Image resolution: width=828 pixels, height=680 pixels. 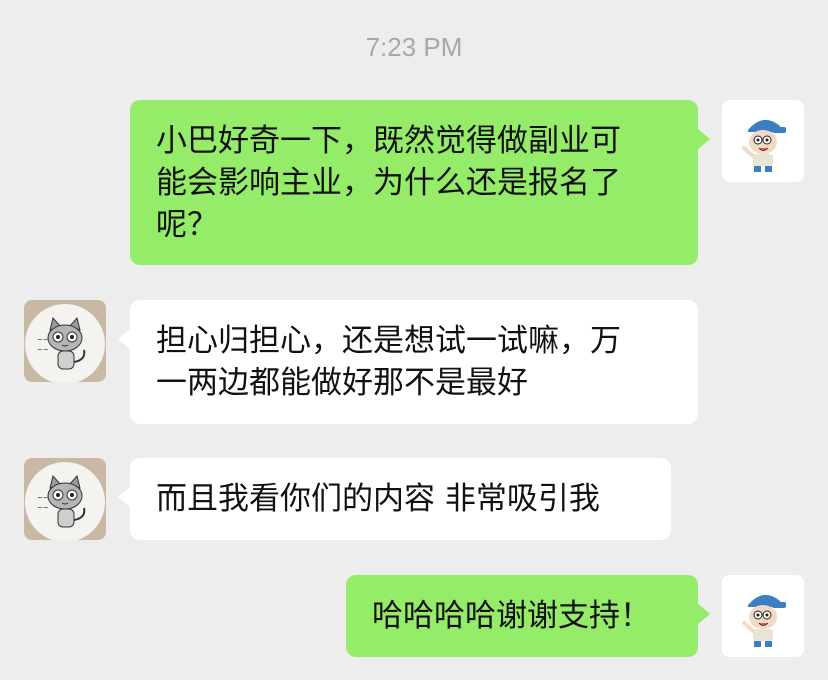 I want to click on message-line: 而且我看你们的内容 非常吸引我, so click(x=378, y=499).